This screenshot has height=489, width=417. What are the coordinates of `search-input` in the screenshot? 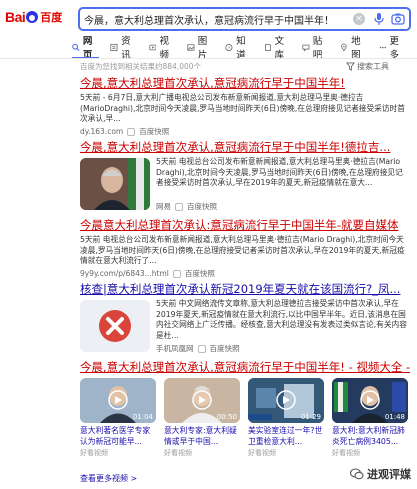 It's located at (219, 19).